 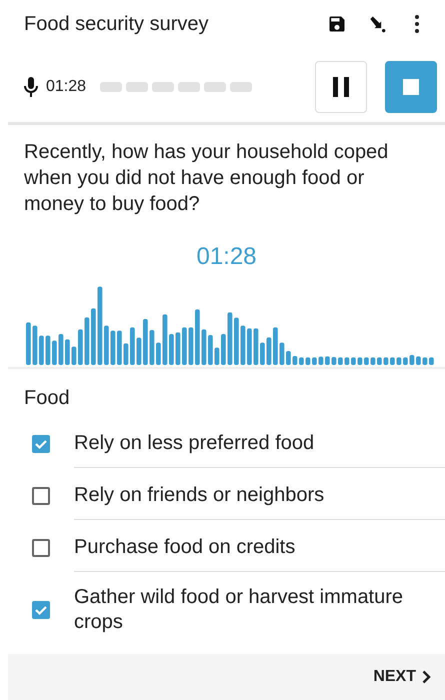 What do you see at coordinates (259, 548) in the screenshot?
I see `option-label: Purchase food on credits` at bounding box center [259, 548].